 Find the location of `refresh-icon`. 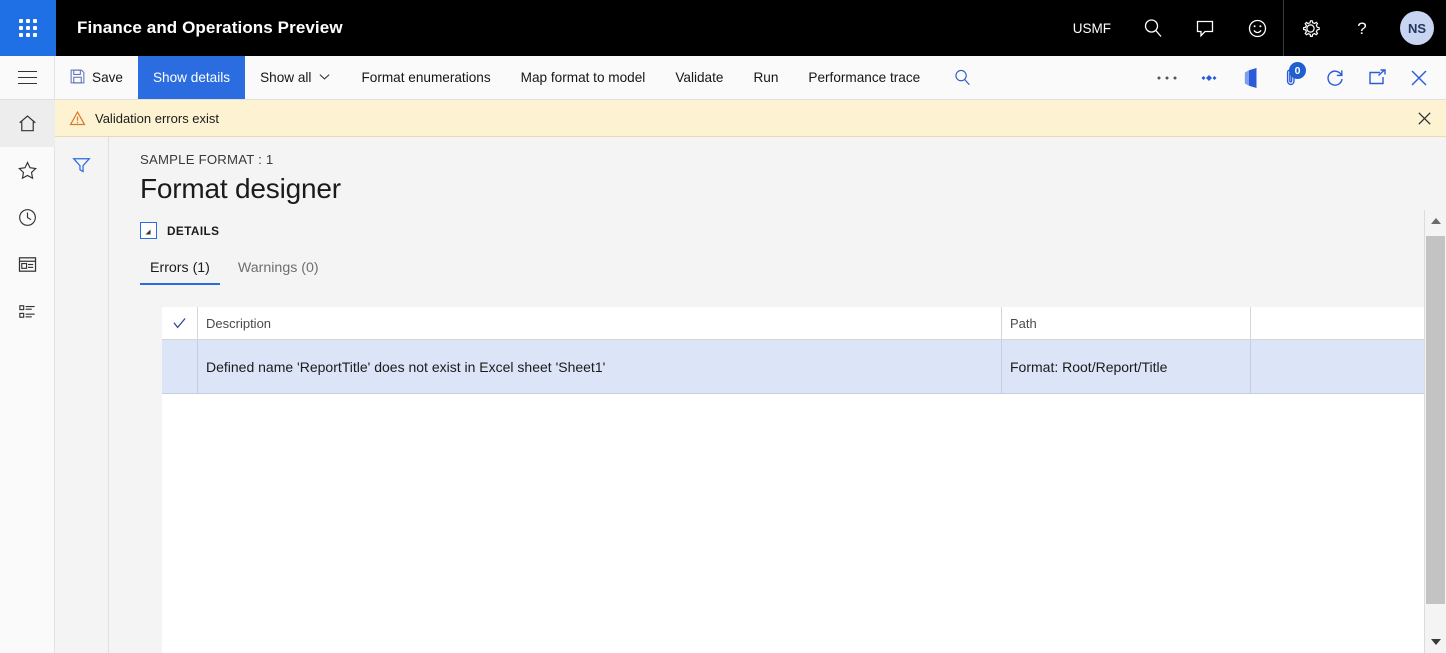

refresh-icon is located at coordinates (1335, 77).